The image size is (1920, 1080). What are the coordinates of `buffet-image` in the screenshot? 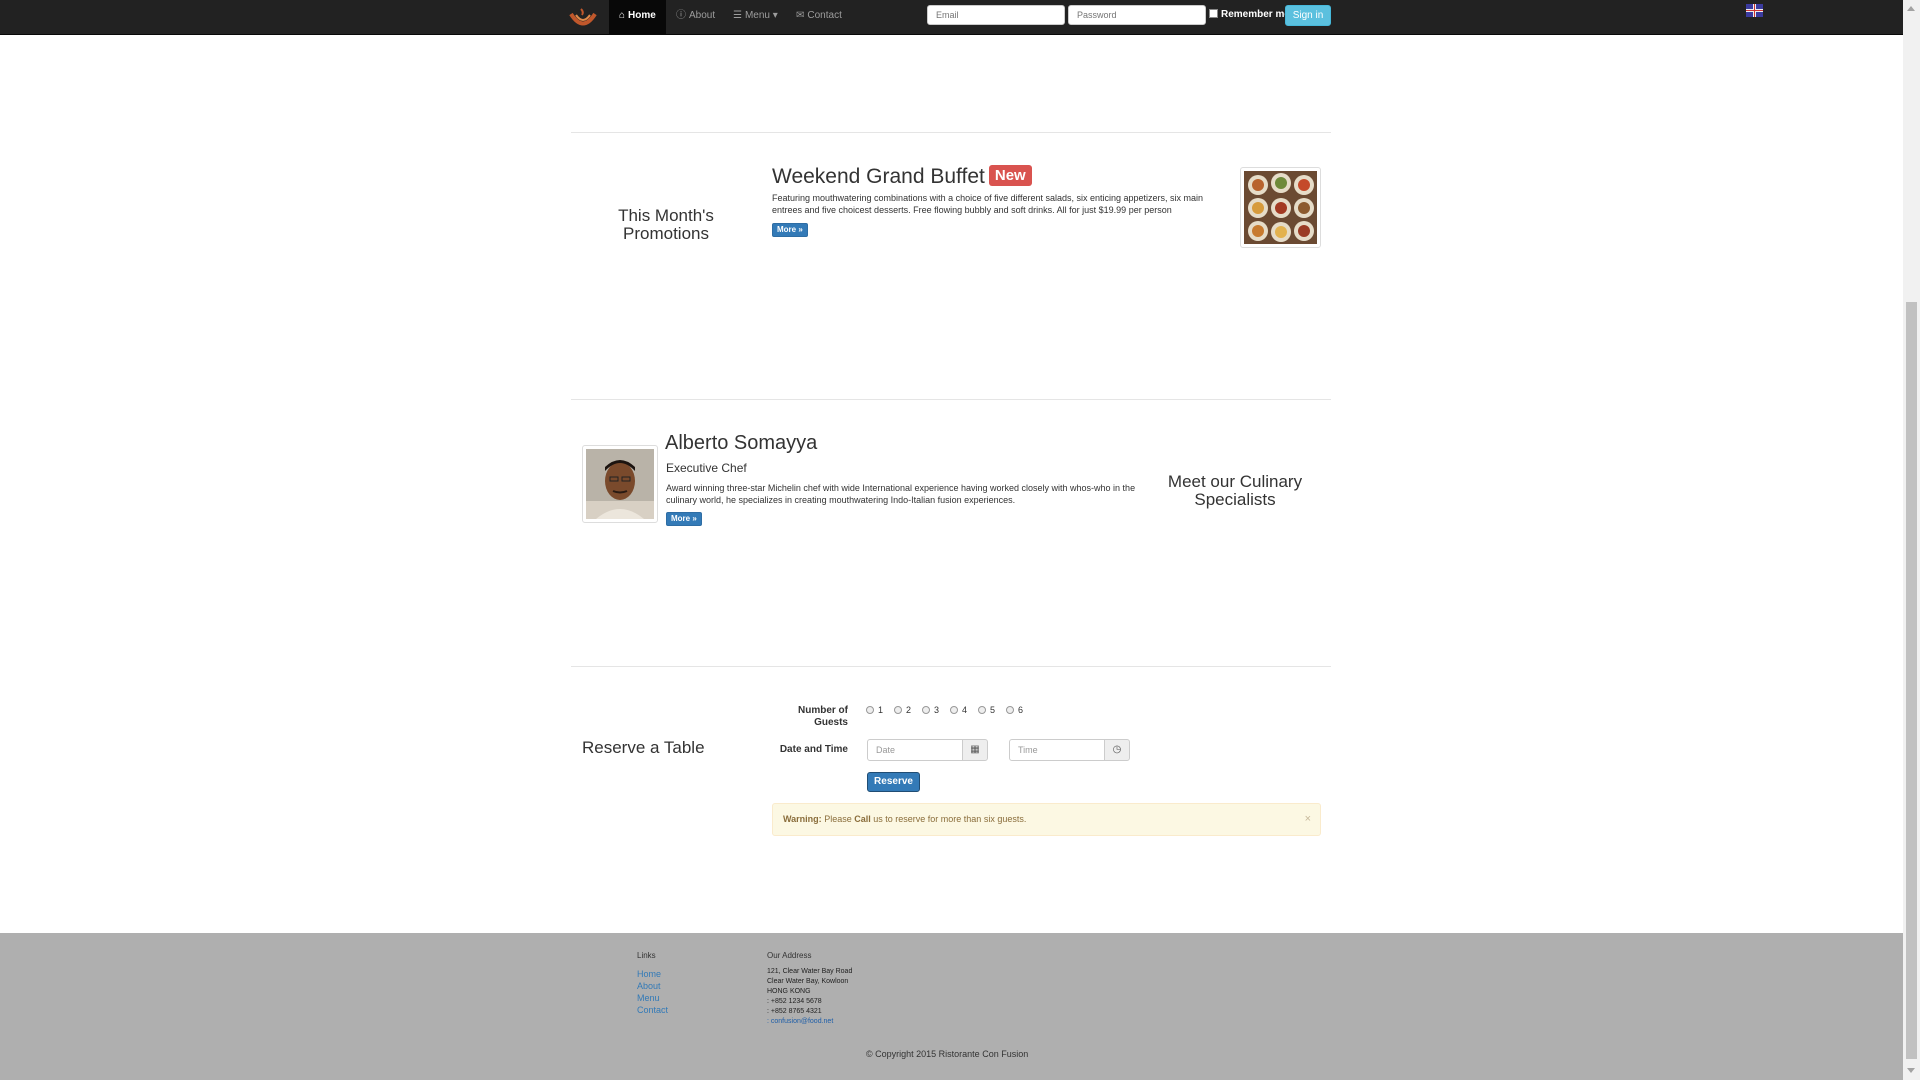 It's located at (1280, 207).